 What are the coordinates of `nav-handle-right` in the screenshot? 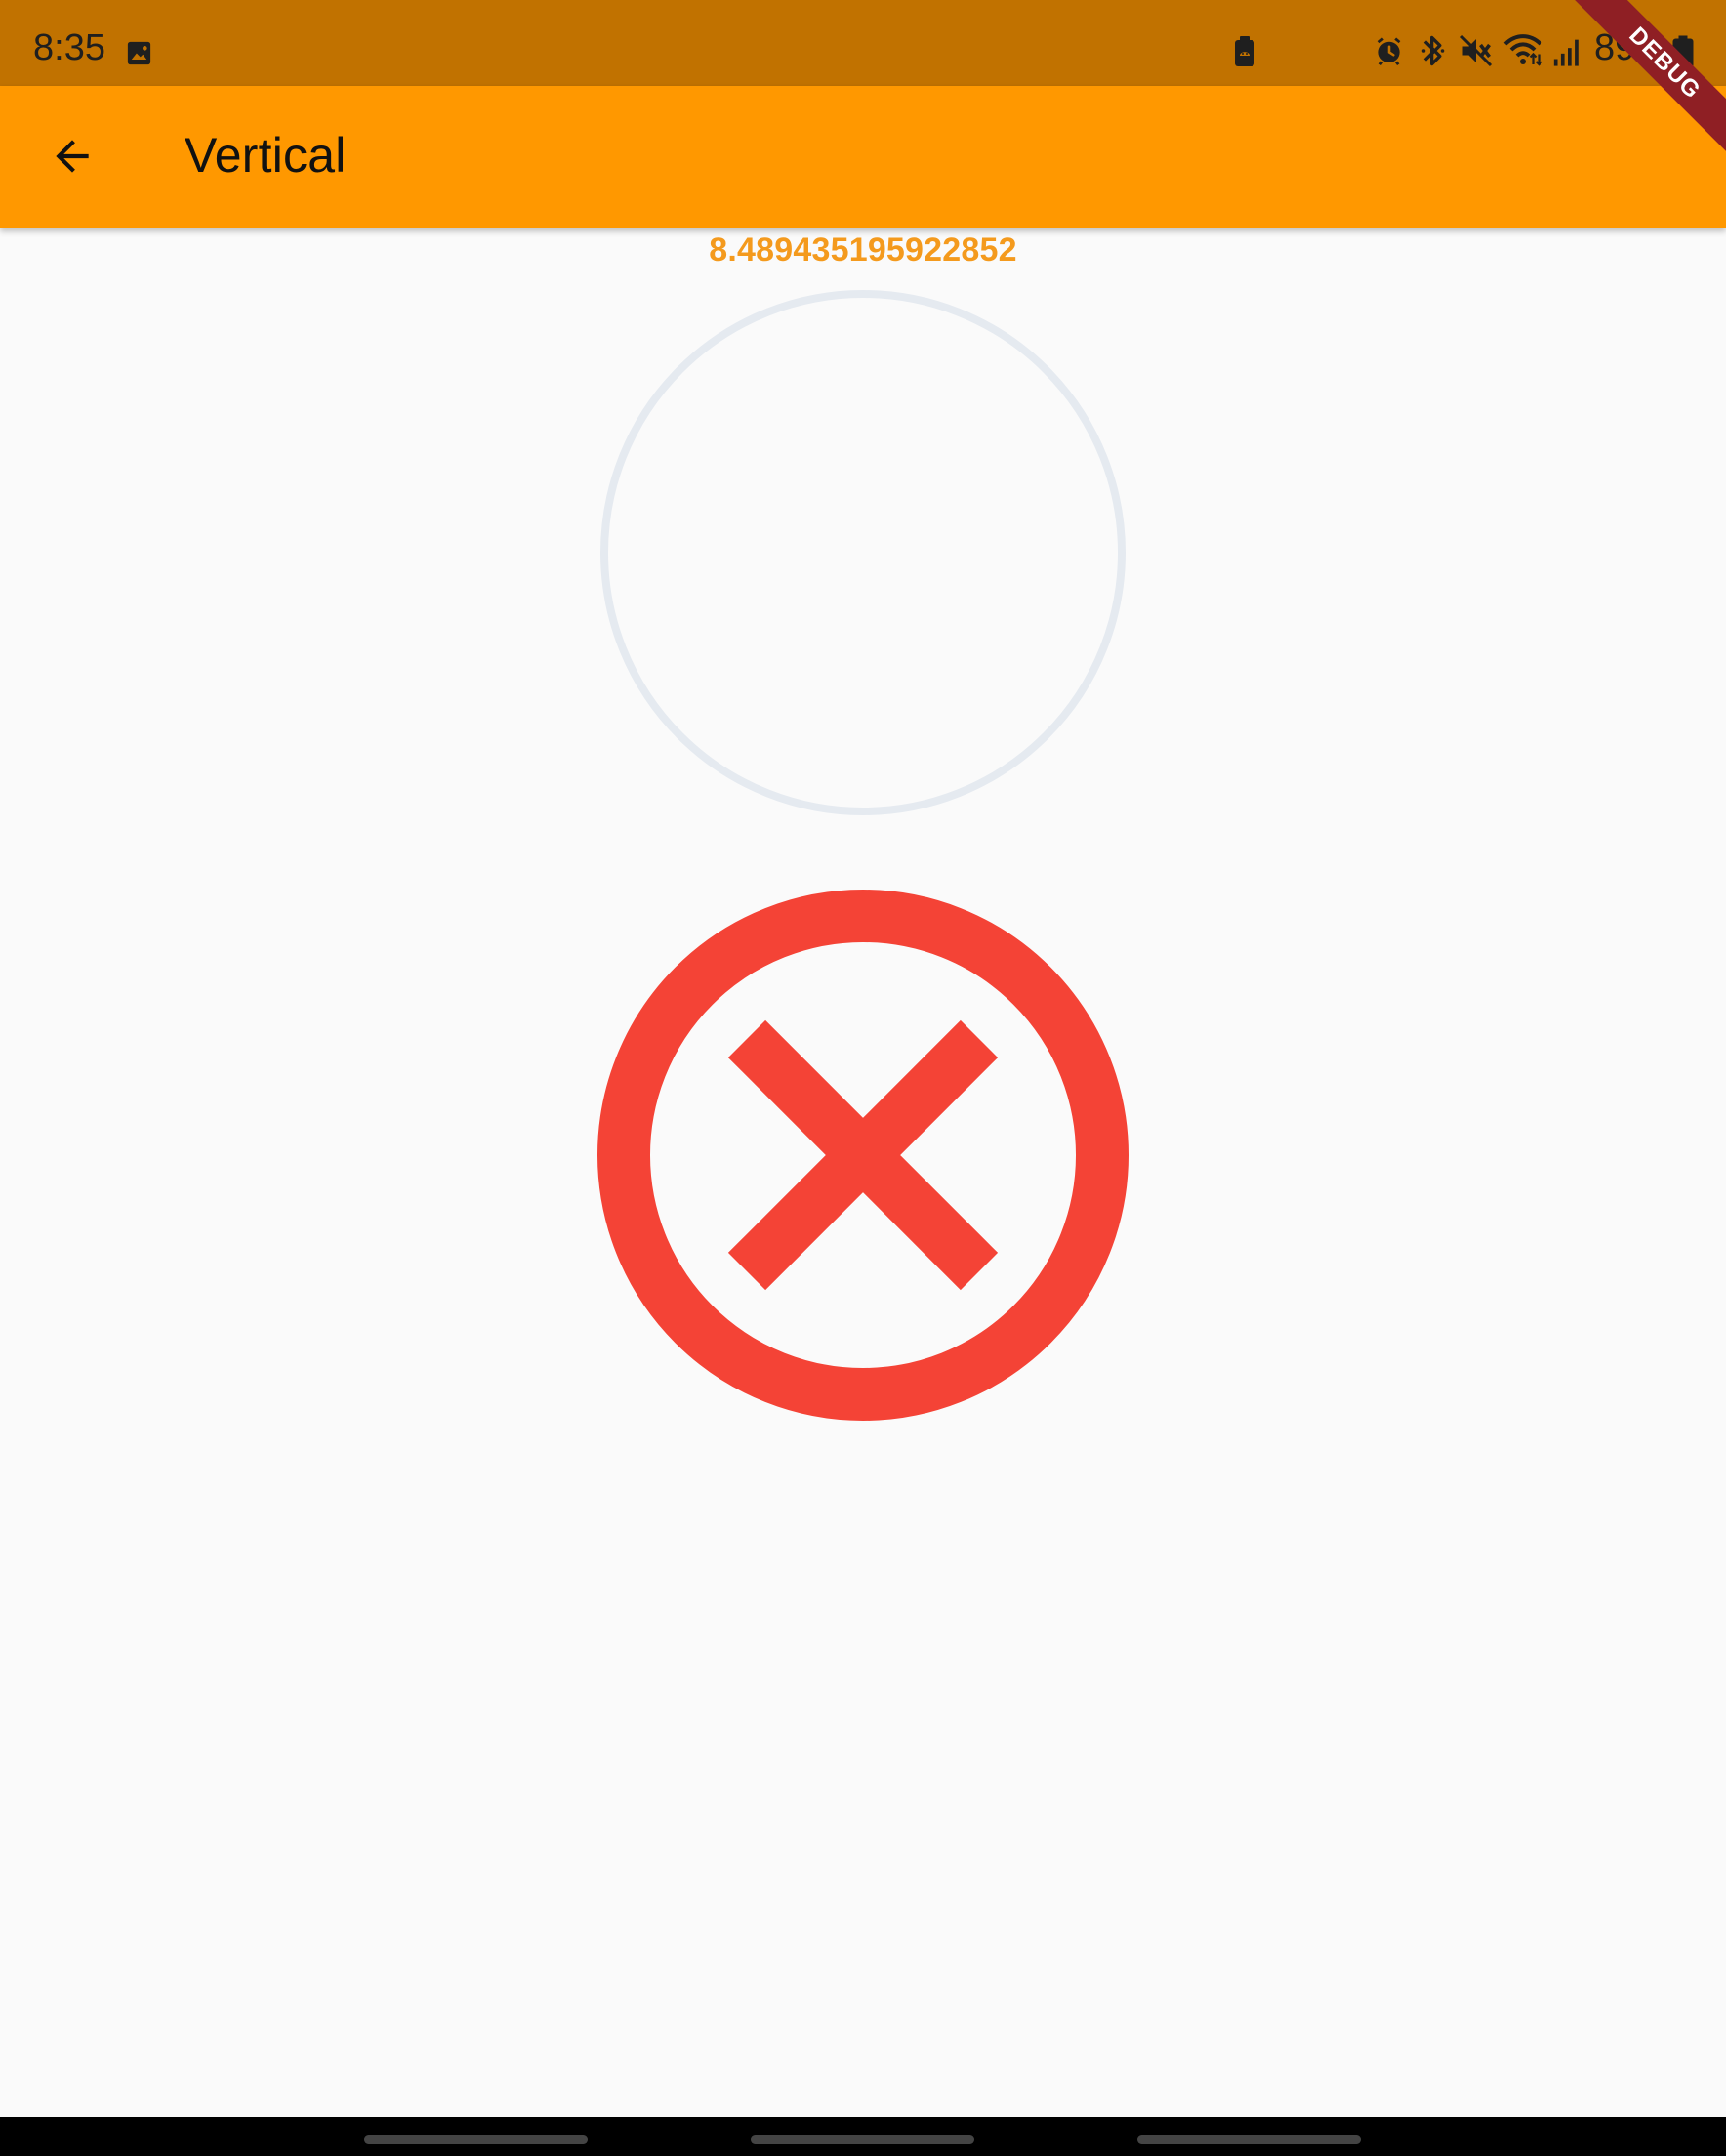 It's located at (1249, 2139).